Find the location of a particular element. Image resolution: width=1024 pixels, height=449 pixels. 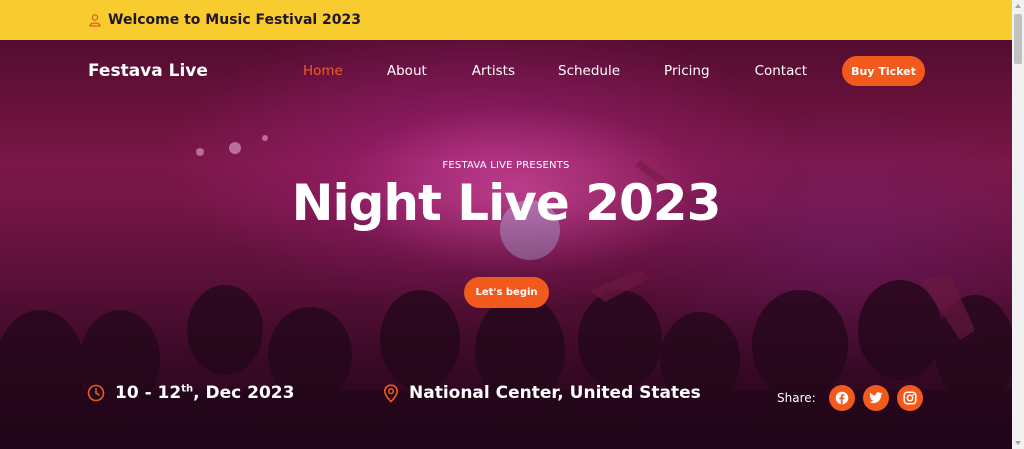

nav-schedule: Schedule is located at coordinates (589, 71).